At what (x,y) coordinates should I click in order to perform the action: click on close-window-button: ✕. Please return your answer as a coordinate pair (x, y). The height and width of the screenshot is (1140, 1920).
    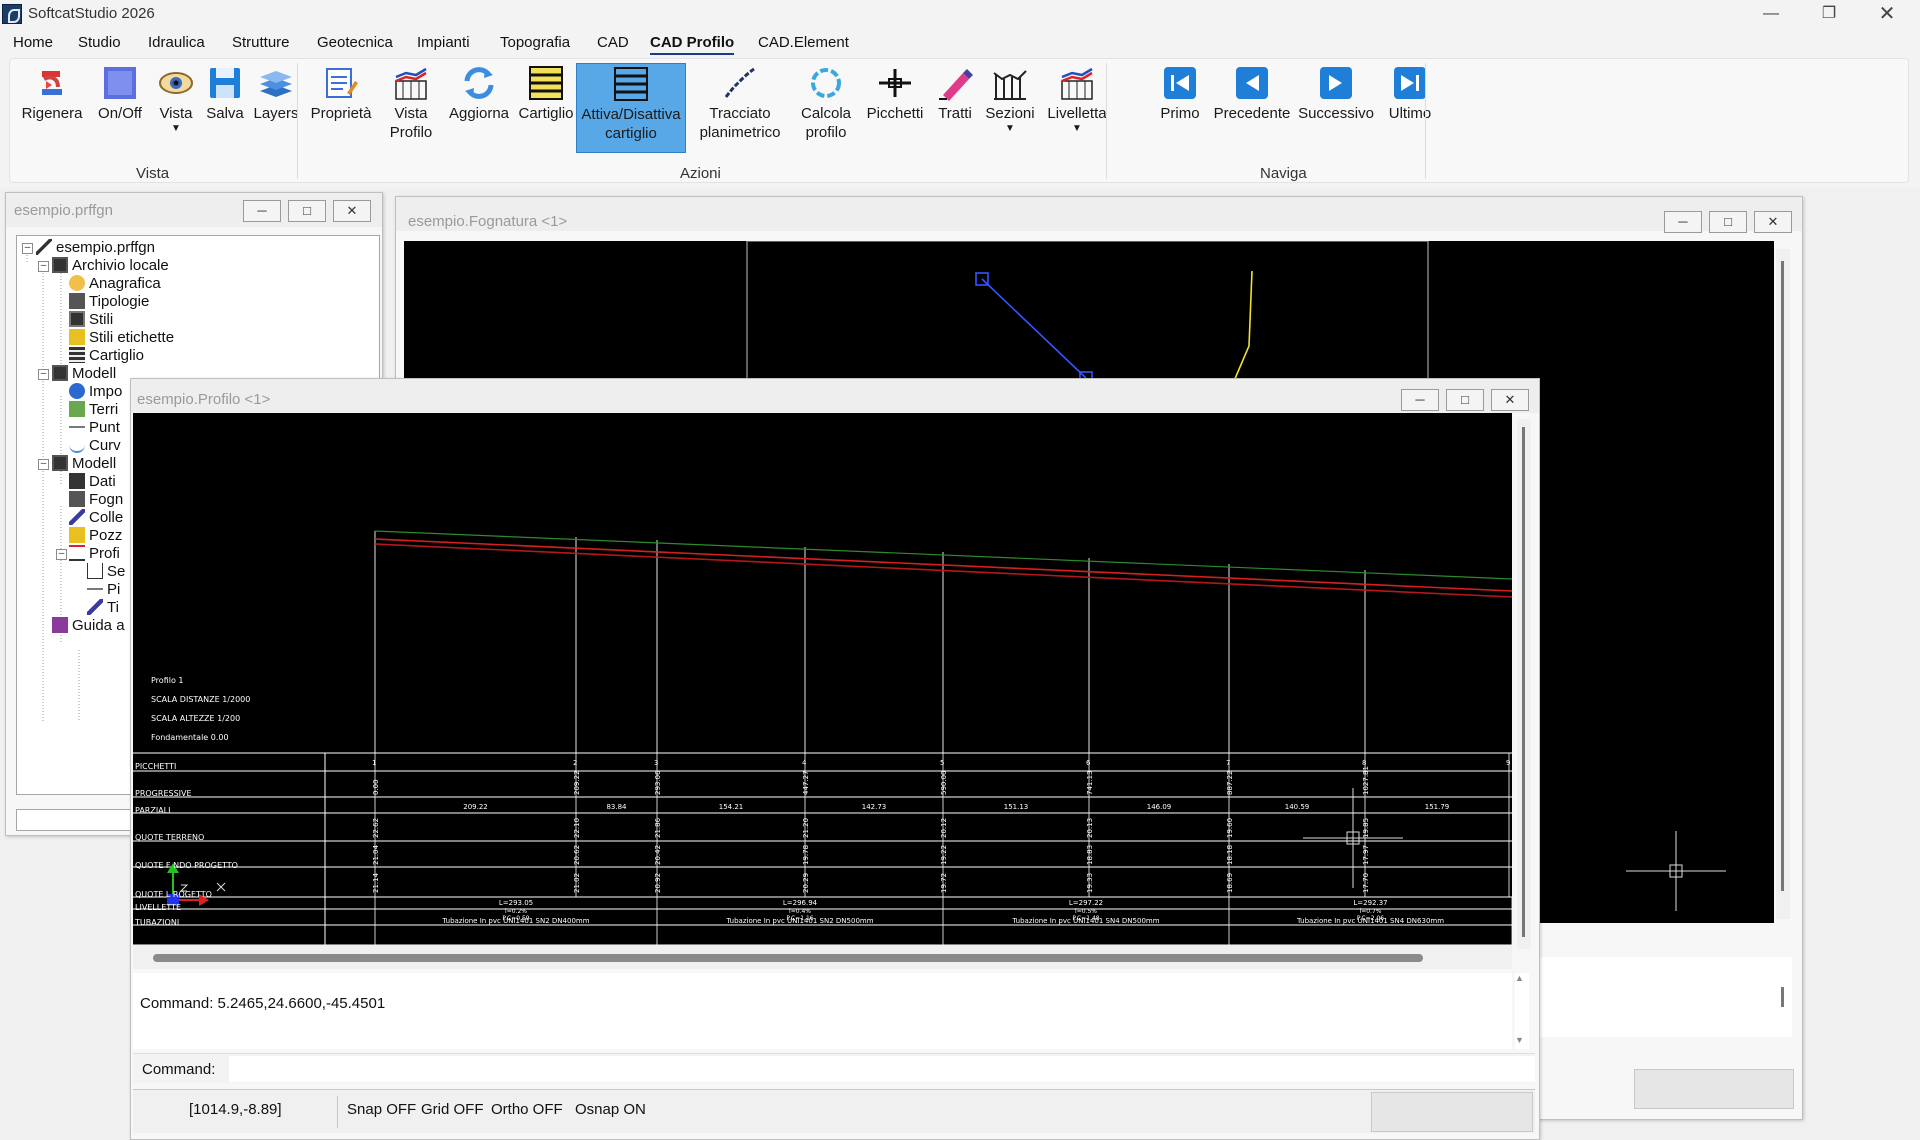
    Looking at the image, I should click on (1887, 14).